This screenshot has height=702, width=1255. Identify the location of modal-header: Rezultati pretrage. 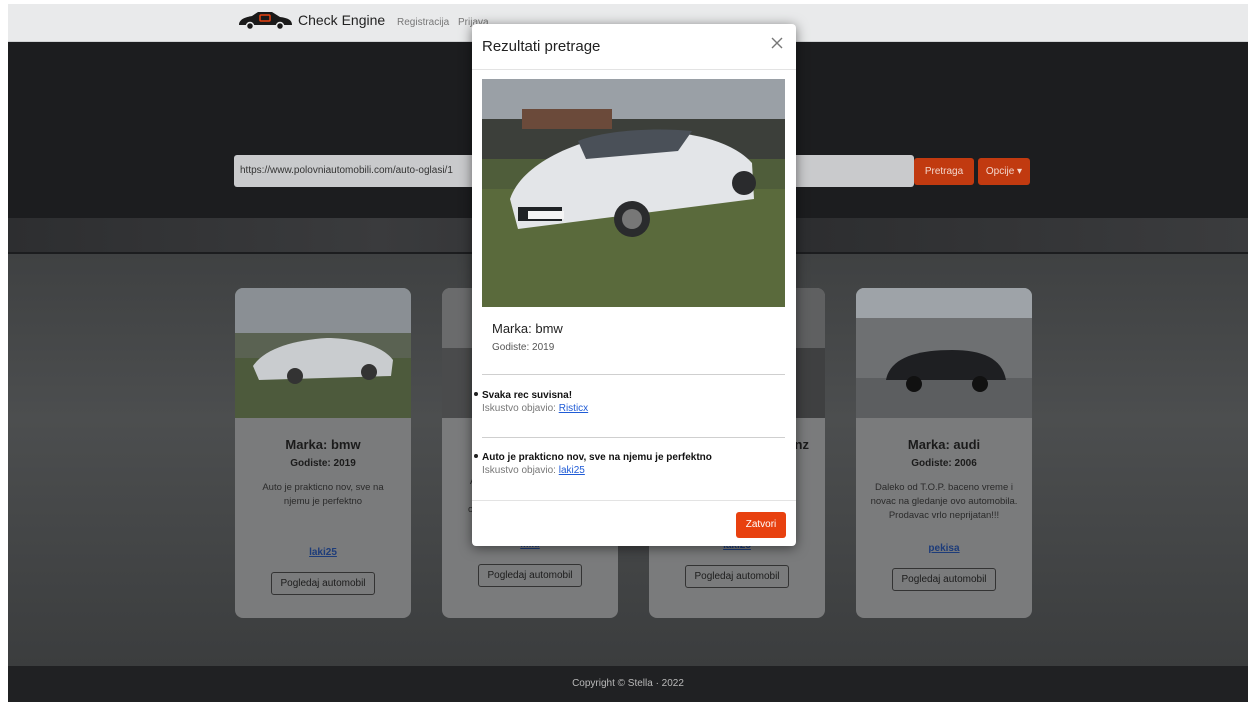
(634, 47).